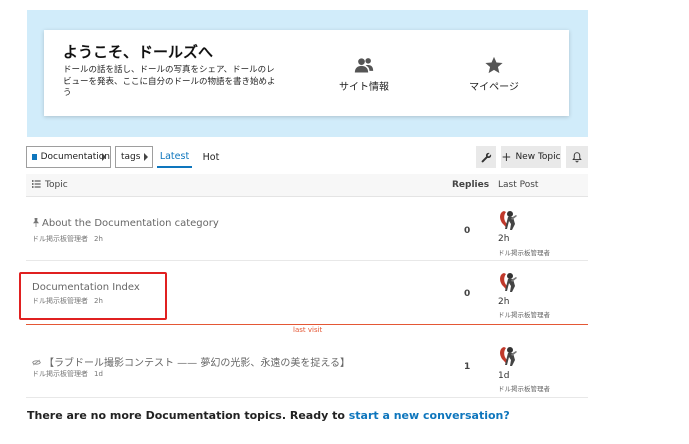 This screenshot has width=689, height=444. What do you see at coordinates (538, 157) in the screenshot?
I see `new-topic-label: New Topic` at bounding box center [538, 157].